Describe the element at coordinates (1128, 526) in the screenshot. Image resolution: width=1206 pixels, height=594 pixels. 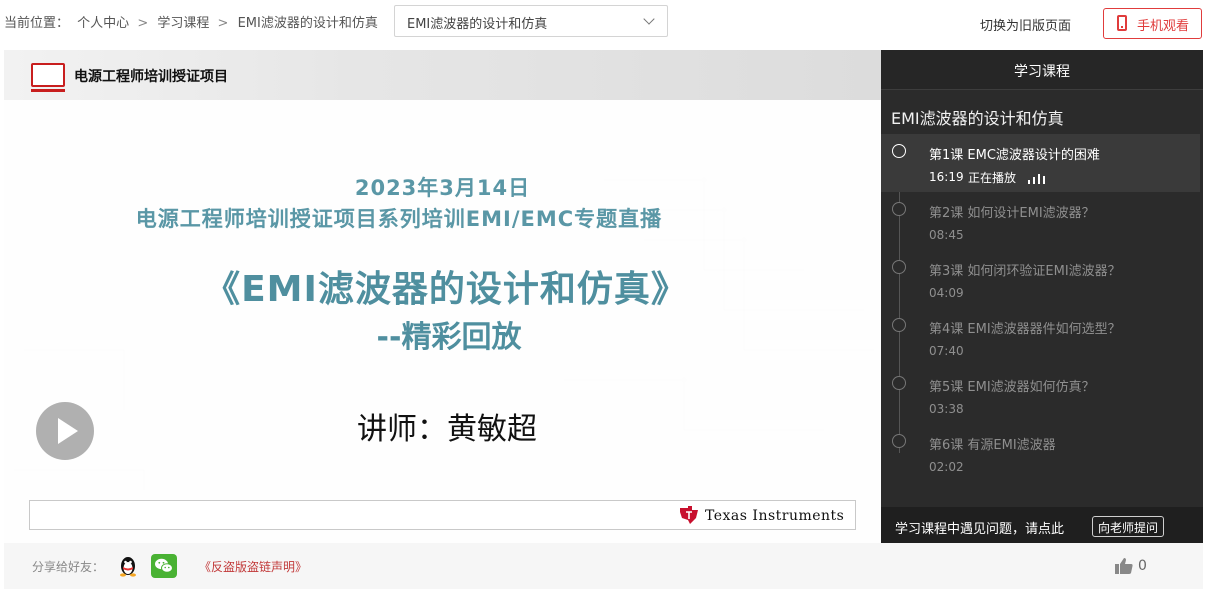
I see `ask-teacher-button: 向老师提问` at that location.